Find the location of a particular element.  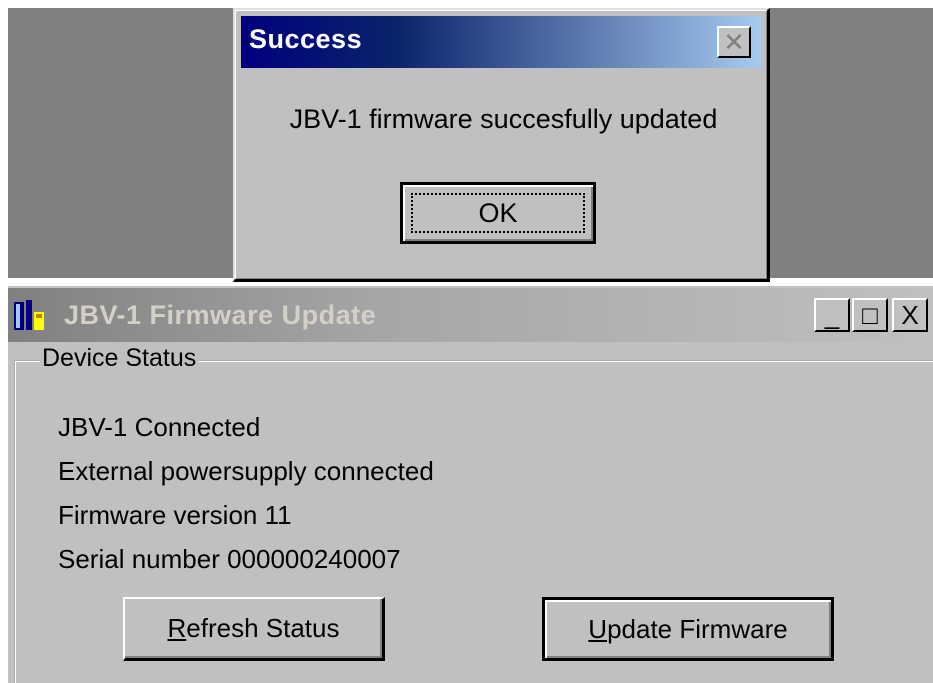

update-accel: U is located at coordinates (598, 628).